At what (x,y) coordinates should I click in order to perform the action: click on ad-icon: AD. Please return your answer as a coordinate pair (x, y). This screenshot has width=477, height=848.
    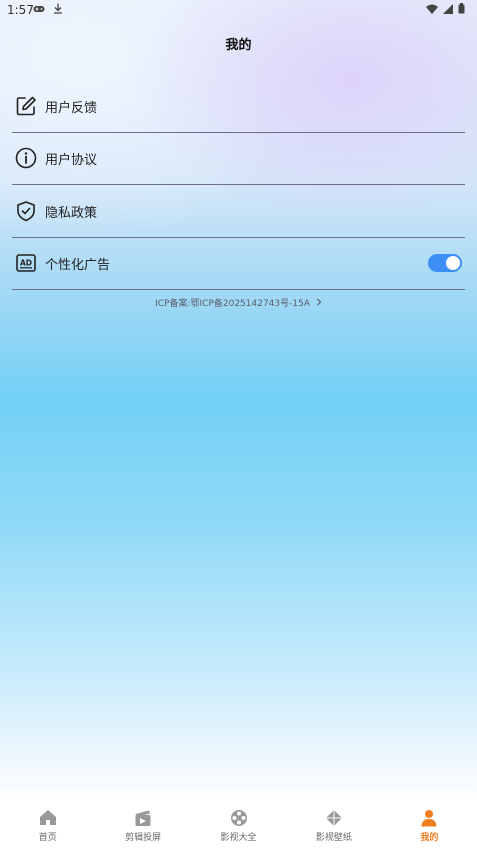
    Looking at the image, I should click on (26, 263).